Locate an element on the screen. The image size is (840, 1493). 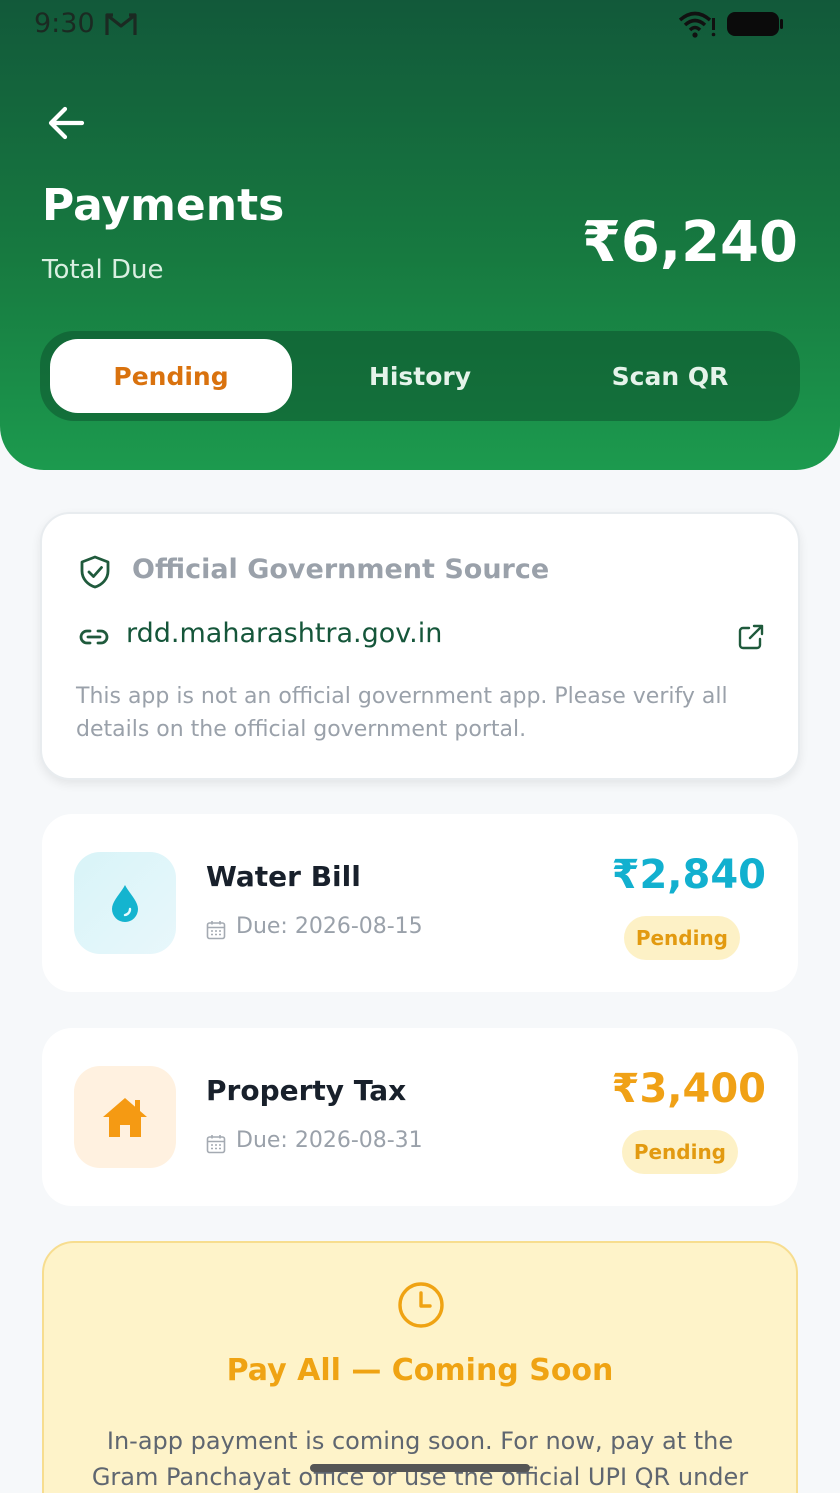
back-button is located at coordinates (66, 123).